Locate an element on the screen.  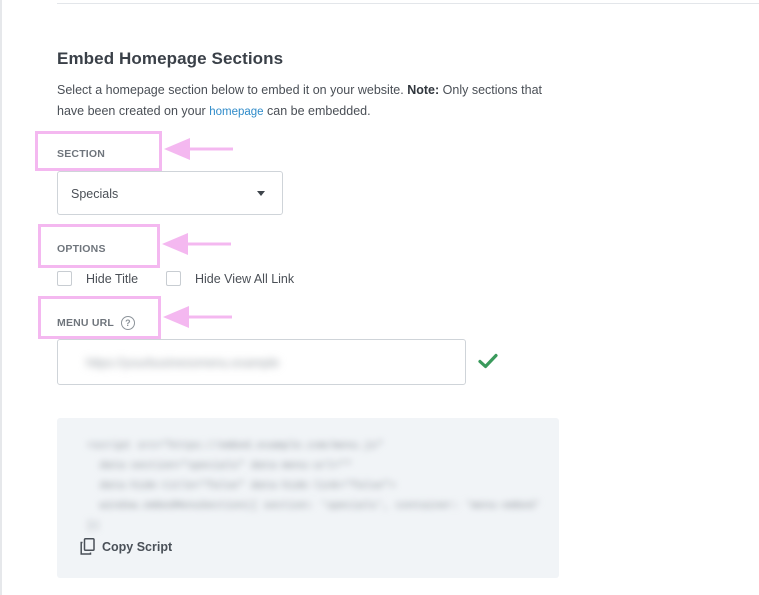
hide-title-checkbox is located at coordinates (64, 278).